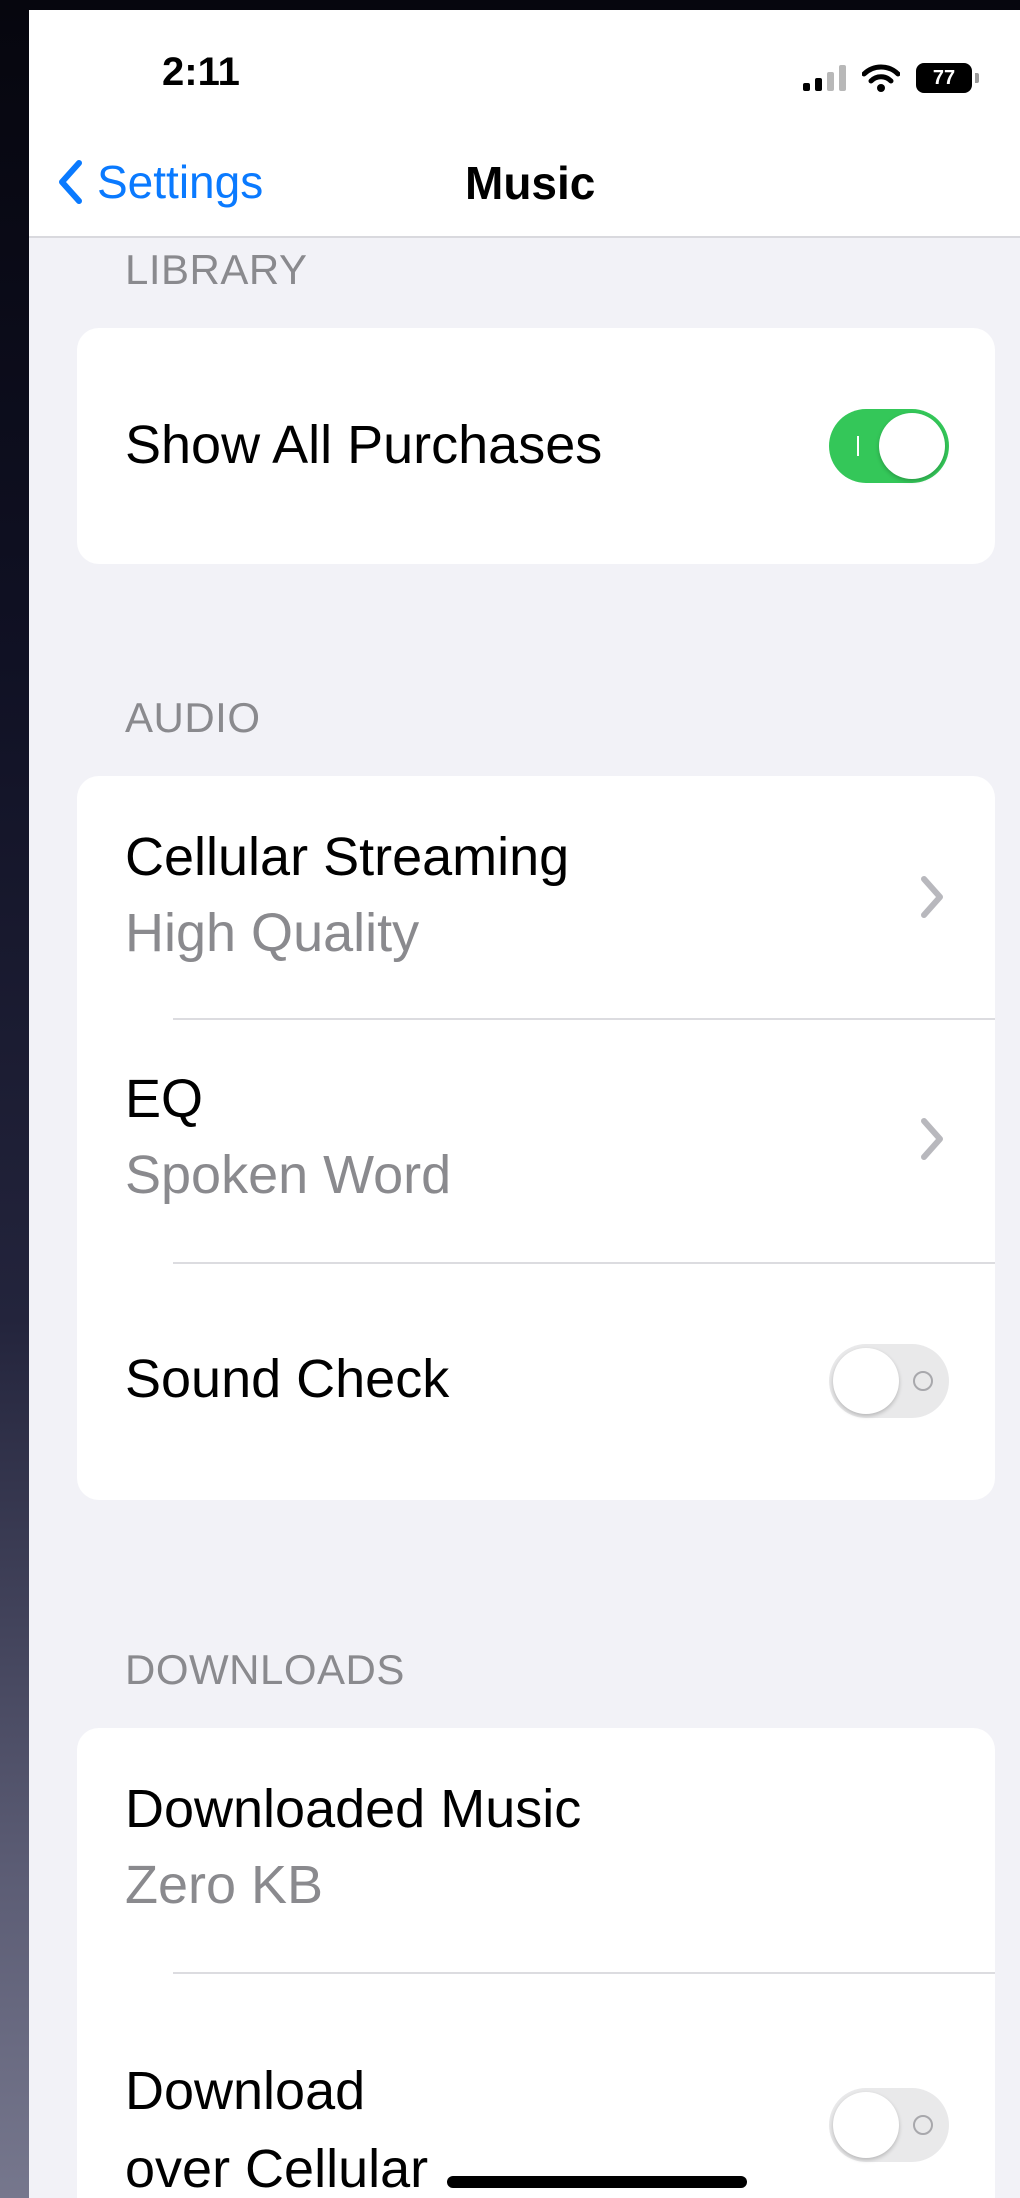 The height and width of the screenshot is (2198, 1020). I want to click on toggle-on-mark-icon, so click(858, 446).